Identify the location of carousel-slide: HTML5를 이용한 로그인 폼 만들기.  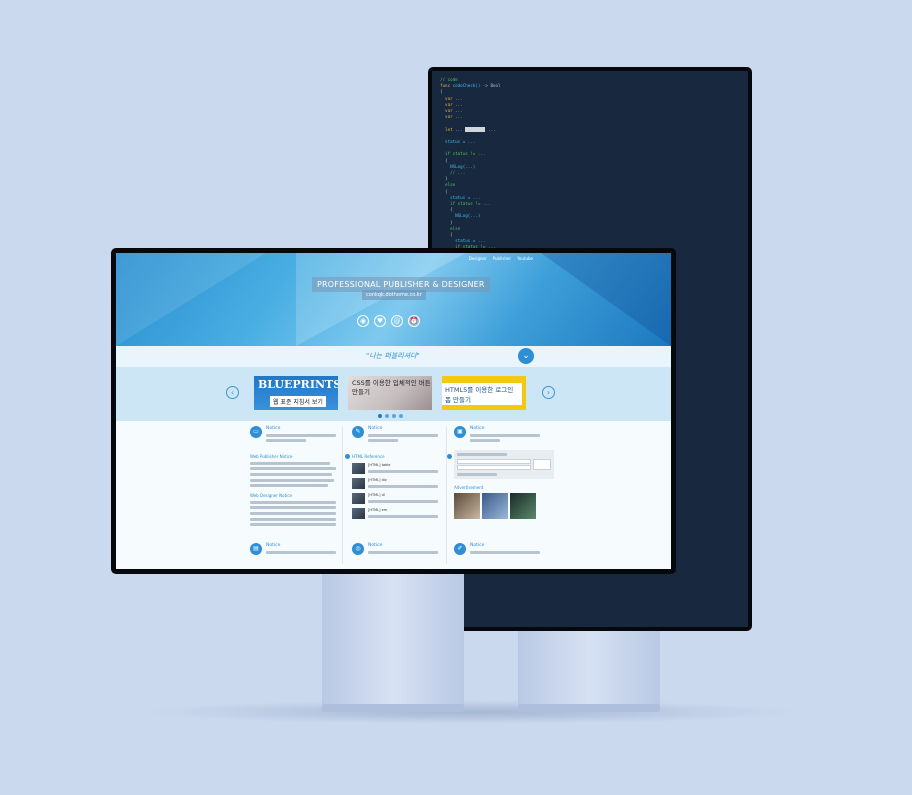
(484, 393).